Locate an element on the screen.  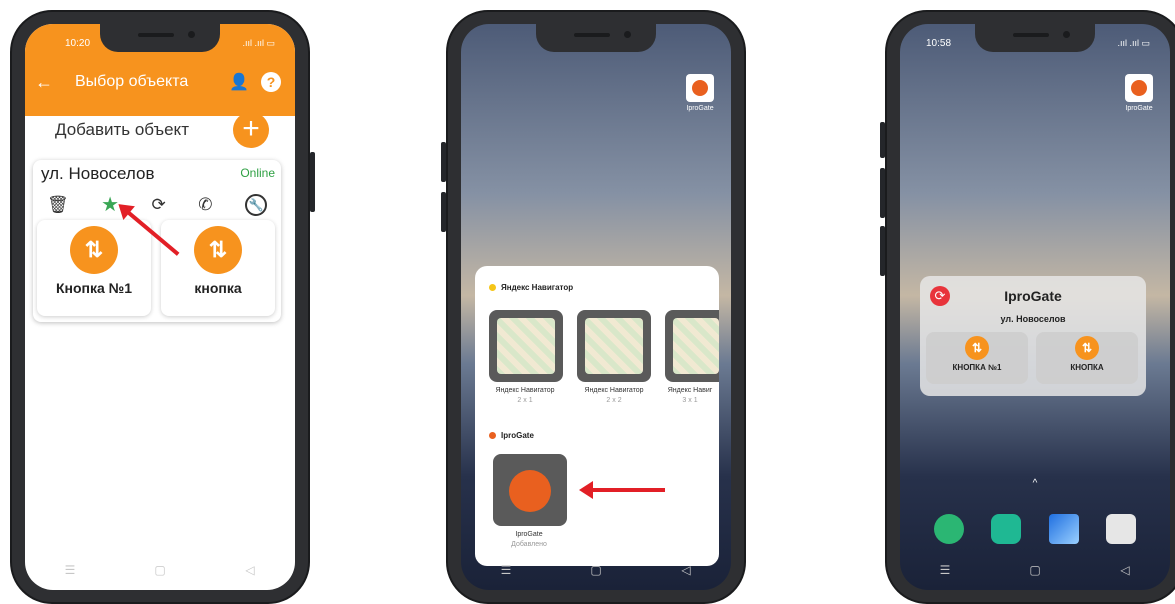
section-title: IproGate is located at coordinates (517, 435).